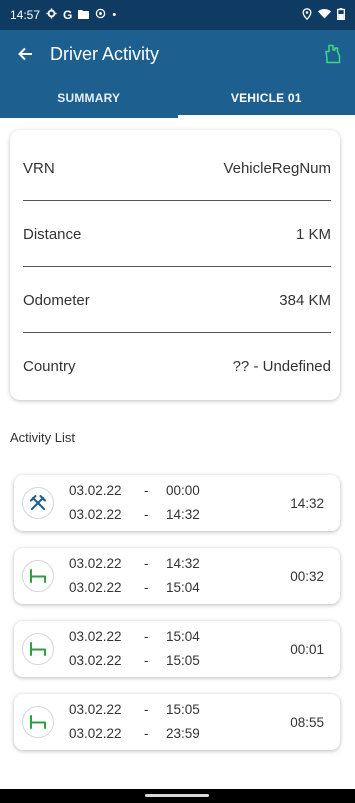 This screenshot has width=355, height=803. What do you see at coordinates (134, 503) in the screenshot?
I see `activity-times: 03.02.22 - 00:00 03.02.22 - 14:32` at bounding box center [134, 503].